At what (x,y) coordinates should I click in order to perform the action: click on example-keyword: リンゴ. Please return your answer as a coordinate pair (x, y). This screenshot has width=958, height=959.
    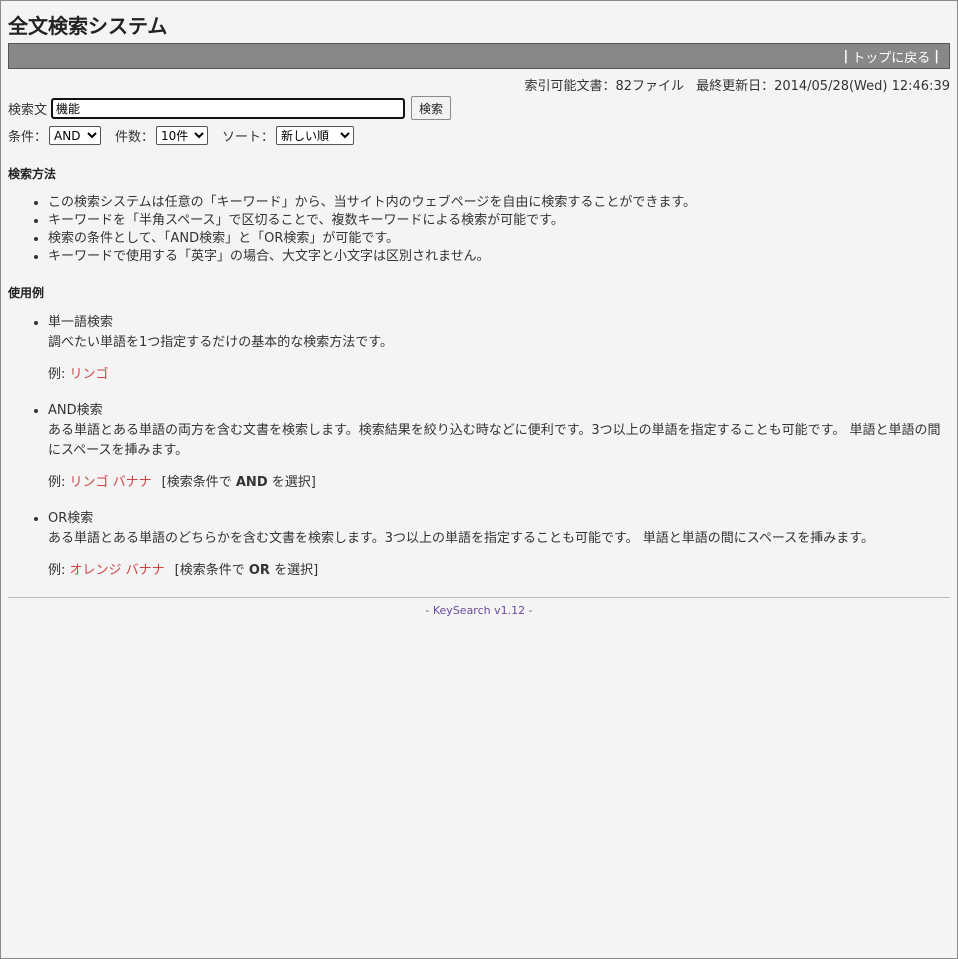
    Looking at the image, I should click on (89, 374).